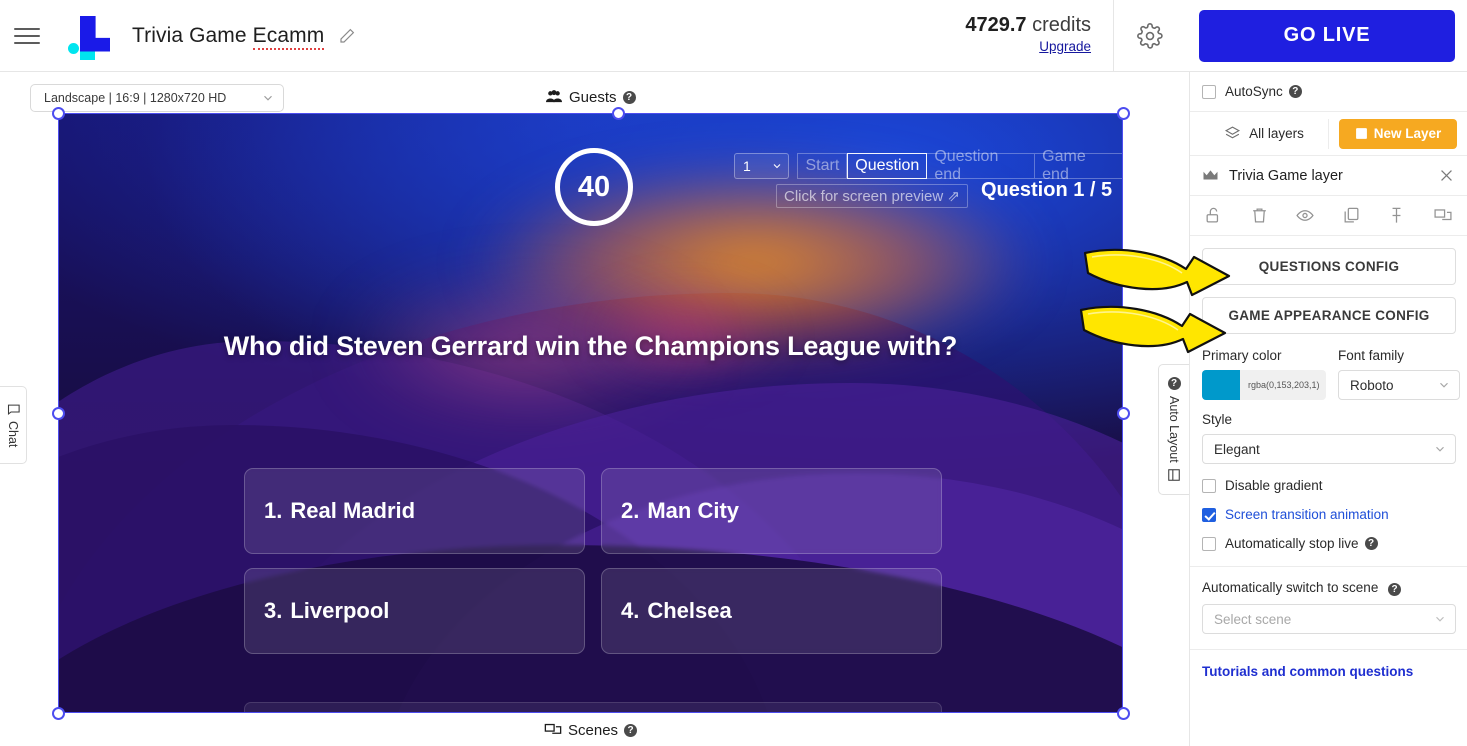  What do you see at coordinates (554, 96) in the screenshot?
I see `people-icon` at bounding box center [554, 96].